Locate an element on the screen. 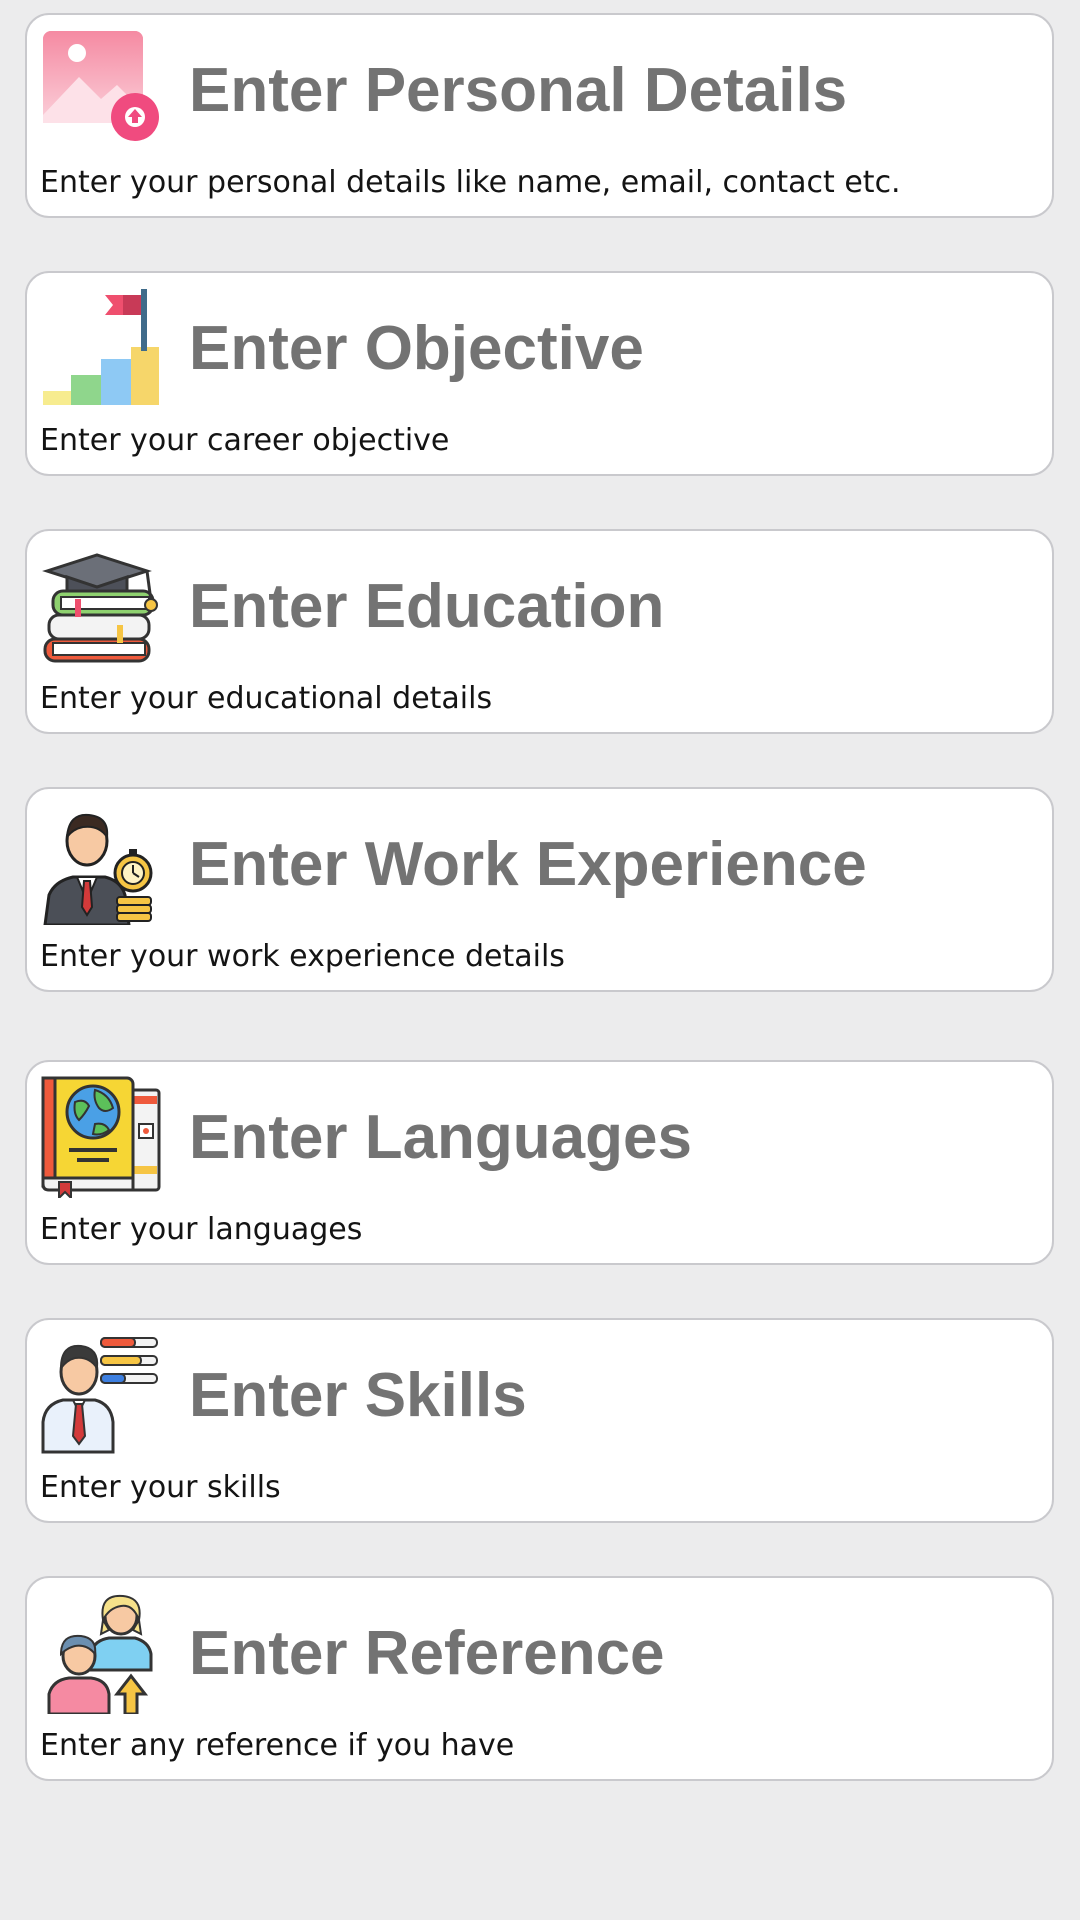  card-title: Enter Objective is located at coordinates (416, 348).